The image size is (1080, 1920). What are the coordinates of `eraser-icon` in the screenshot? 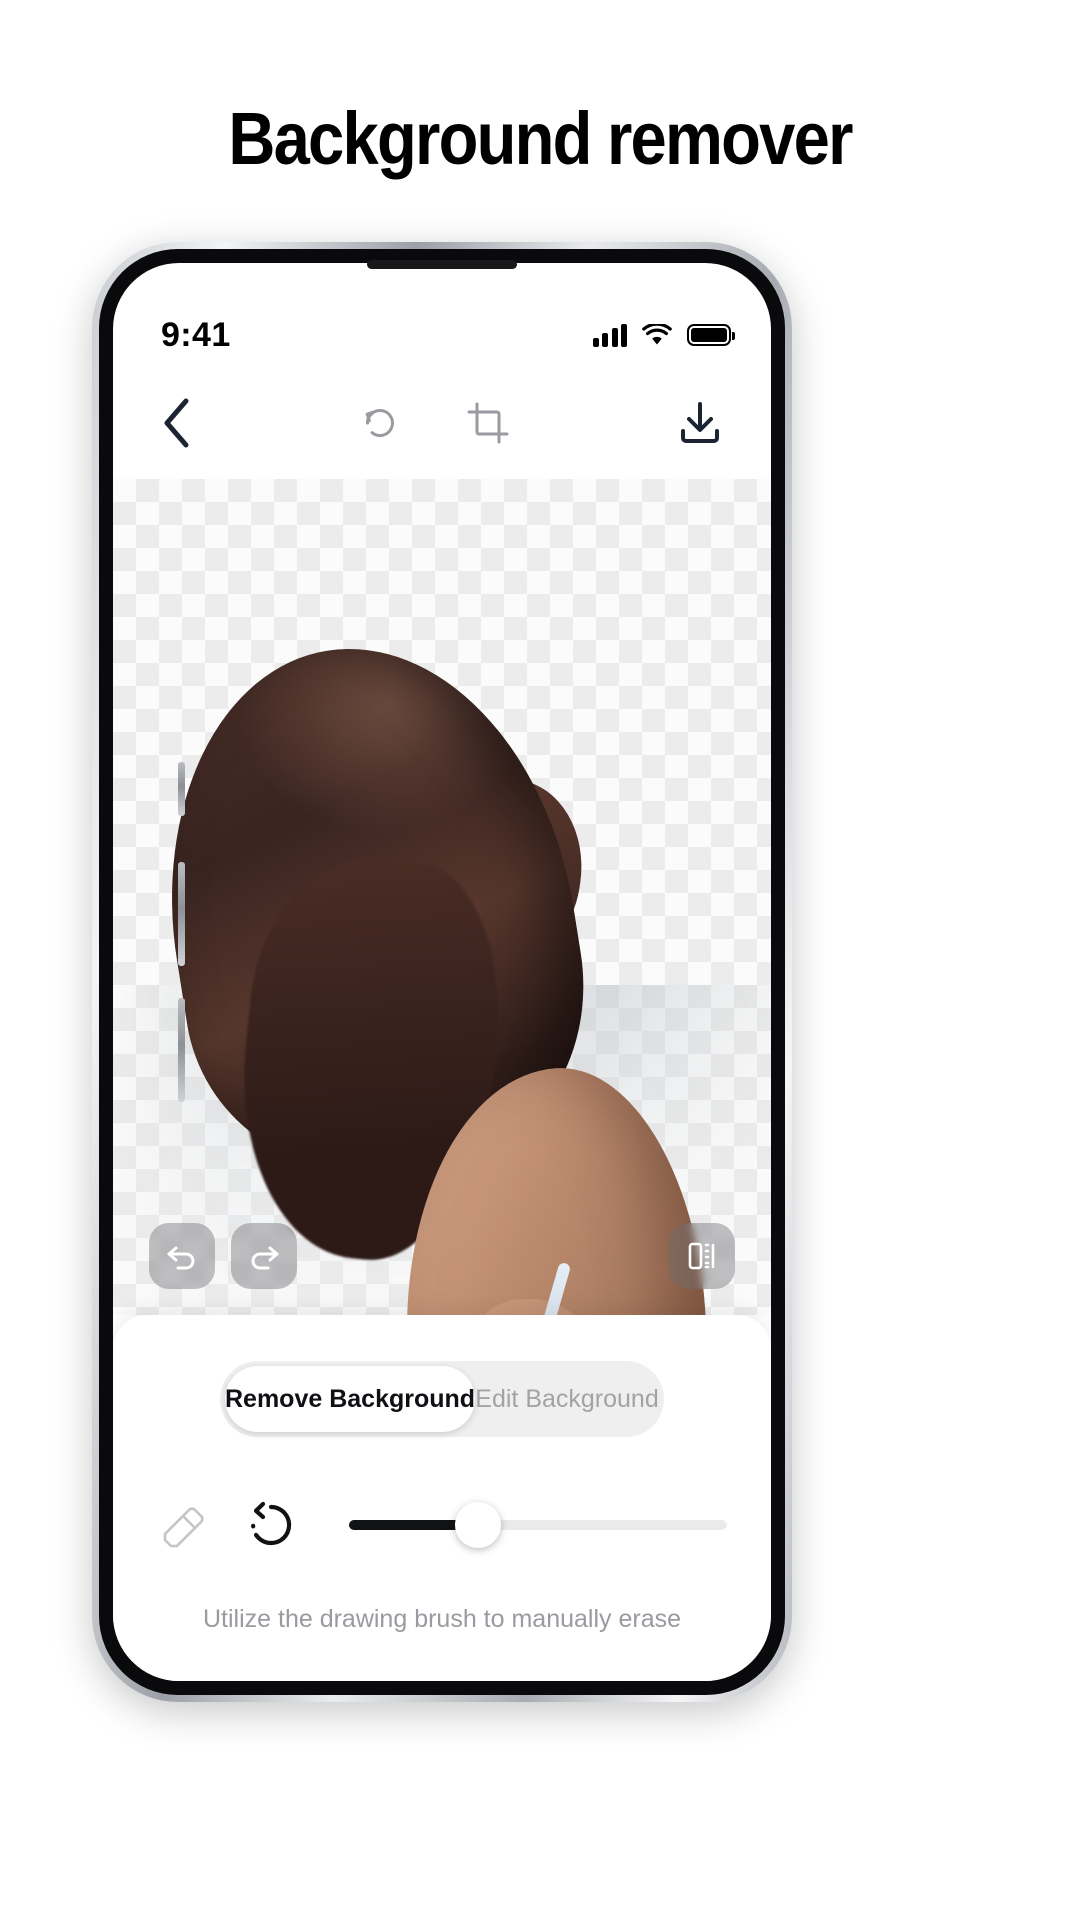 It's located at (183, 1527).